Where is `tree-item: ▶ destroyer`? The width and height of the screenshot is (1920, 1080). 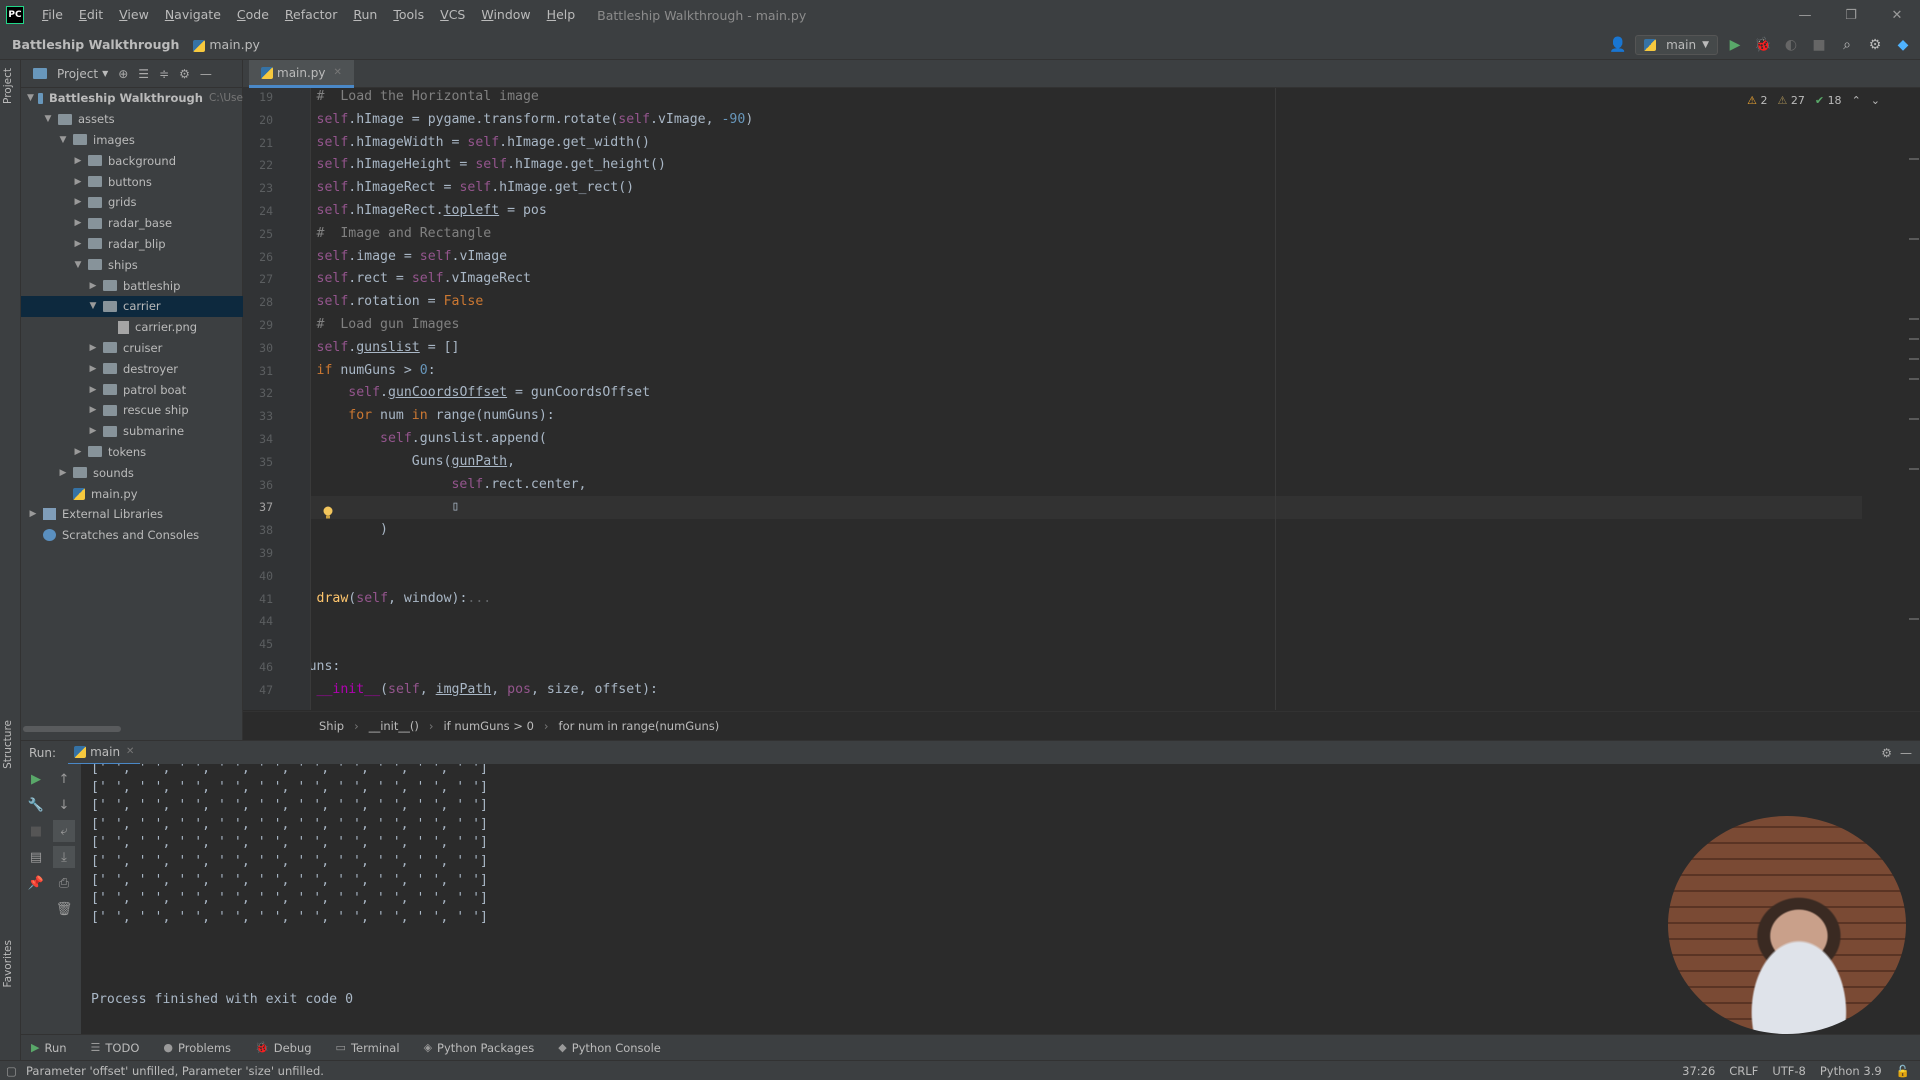 tree-item: ▶ destroyer is located at coordinates (132, 368).